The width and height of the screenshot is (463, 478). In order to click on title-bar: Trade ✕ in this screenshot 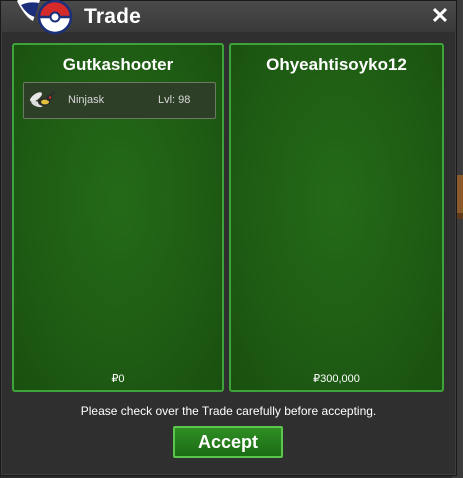, I will do `click(228, 17)`.